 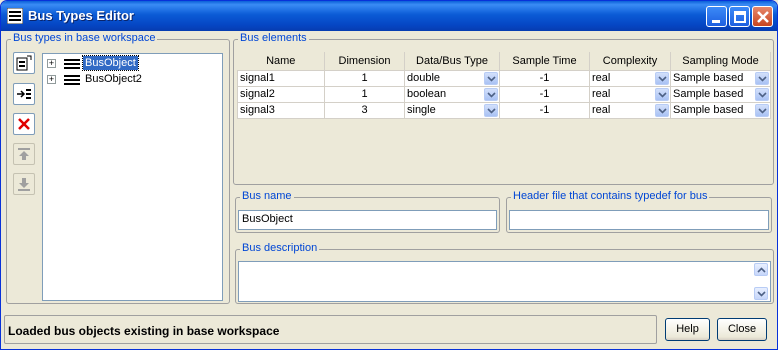 What do you see at coordinates (364, 110) in the screenshot?
I see `cell-dimension: 3` at bounding box center [364, 110].